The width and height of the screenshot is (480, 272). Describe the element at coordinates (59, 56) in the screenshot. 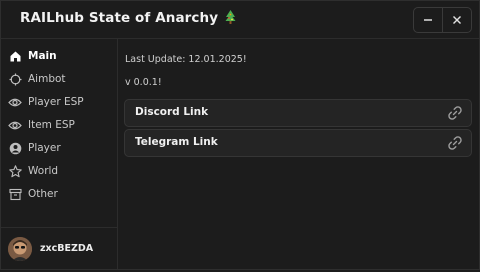

I see `sidebar-item-main: Main` at that location.